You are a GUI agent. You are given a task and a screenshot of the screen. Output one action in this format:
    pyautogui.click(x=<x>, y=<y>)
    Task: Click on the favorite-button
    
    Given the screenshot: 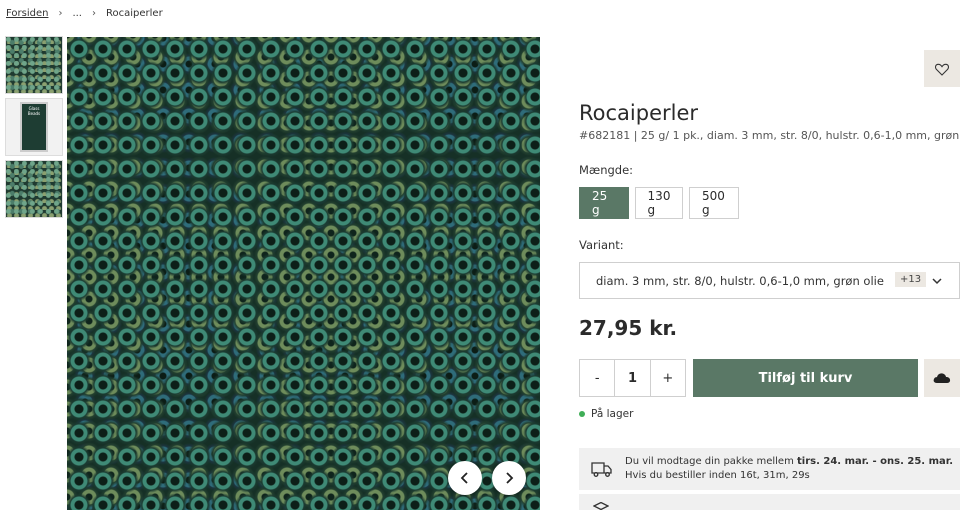 What is the action you would take?
    pyautogui.click(x=942, y=68)
    